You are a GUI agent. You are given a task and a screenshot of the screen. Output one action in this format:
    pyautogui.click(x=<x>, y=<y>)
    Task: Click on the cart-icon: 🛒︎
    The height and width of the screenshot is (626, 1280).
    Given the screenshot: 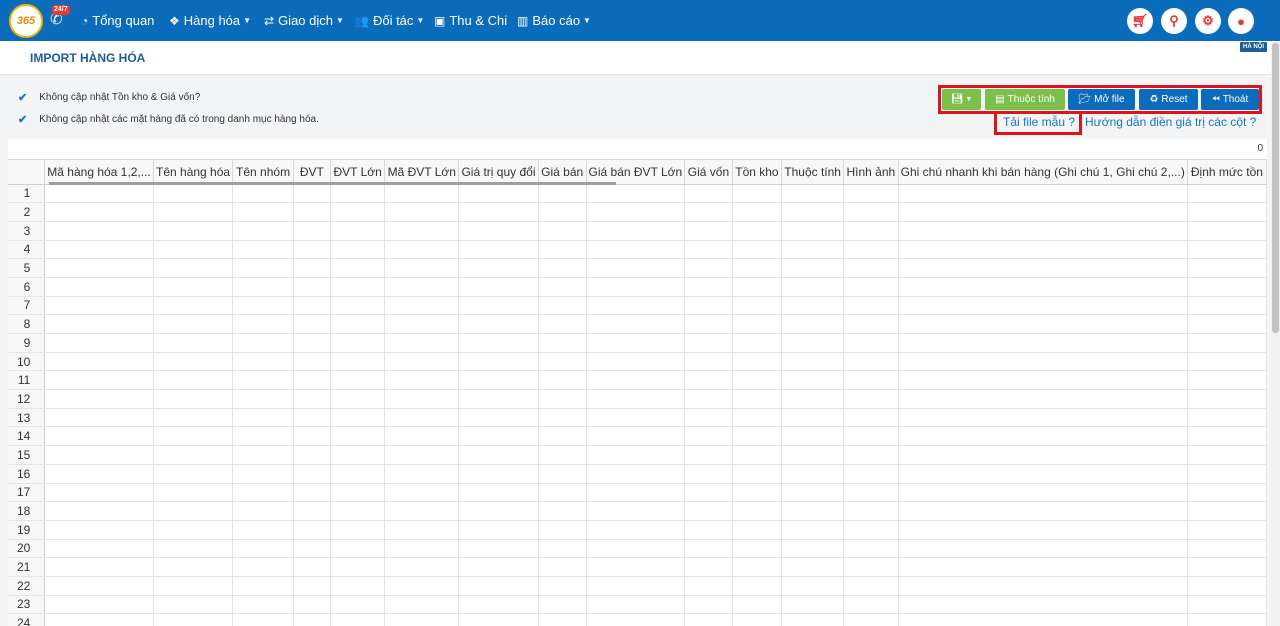 What is the action you would take?
    pyautogui.click(x=1140, y=21)
    